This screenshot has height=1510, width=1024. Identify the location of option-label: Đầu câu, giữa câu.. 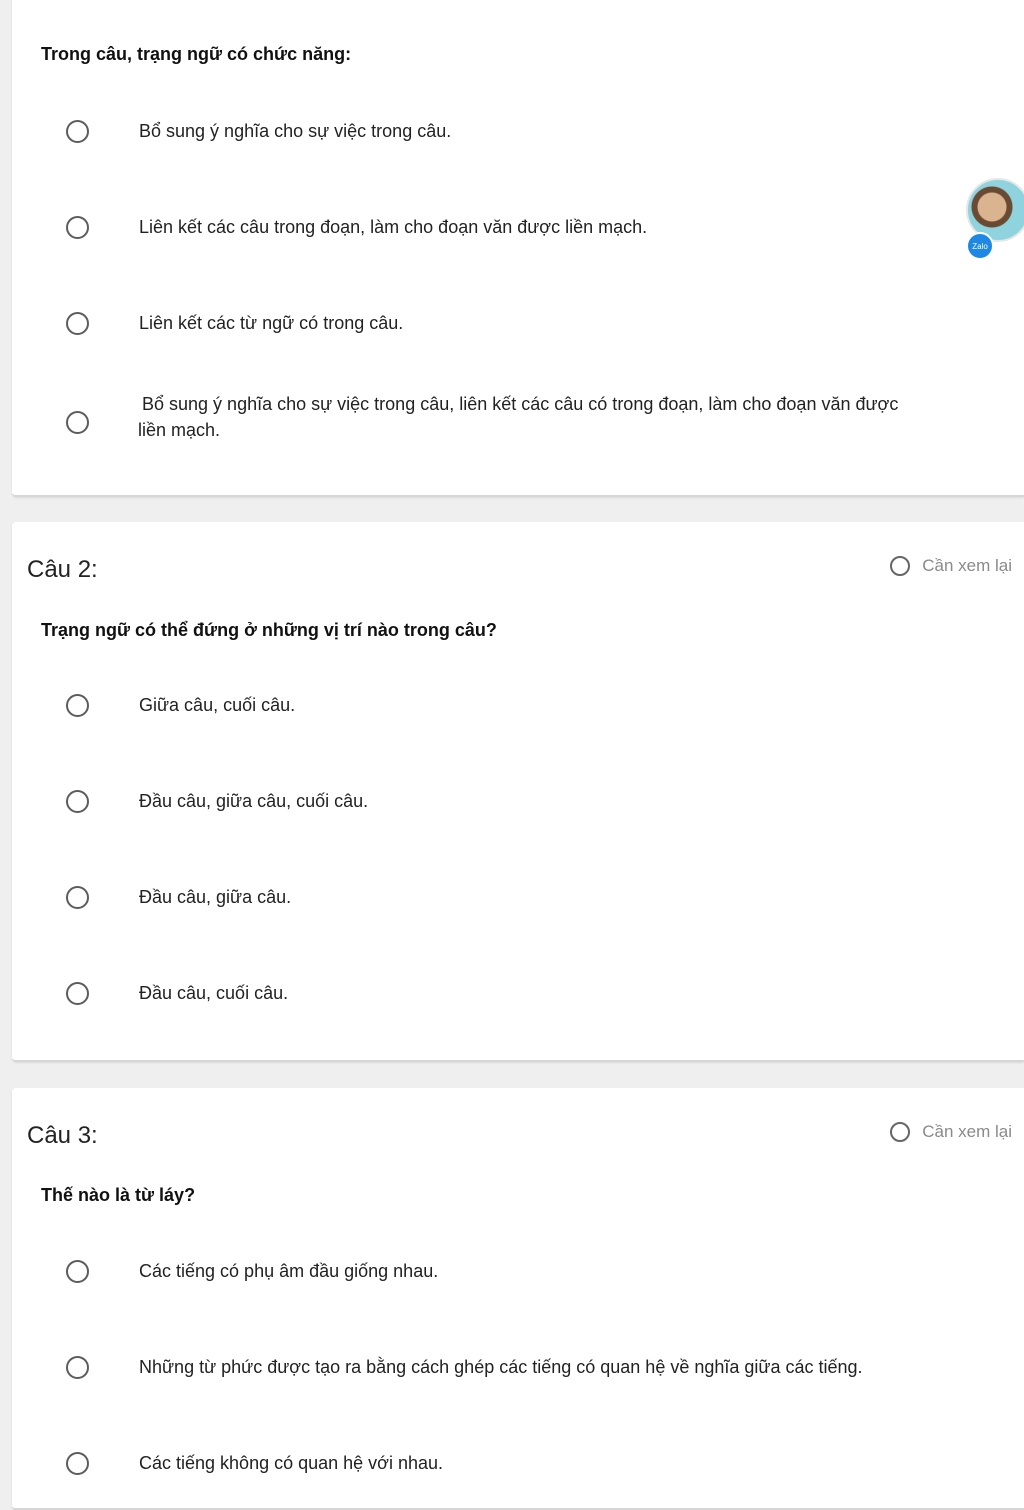
(215, 897).